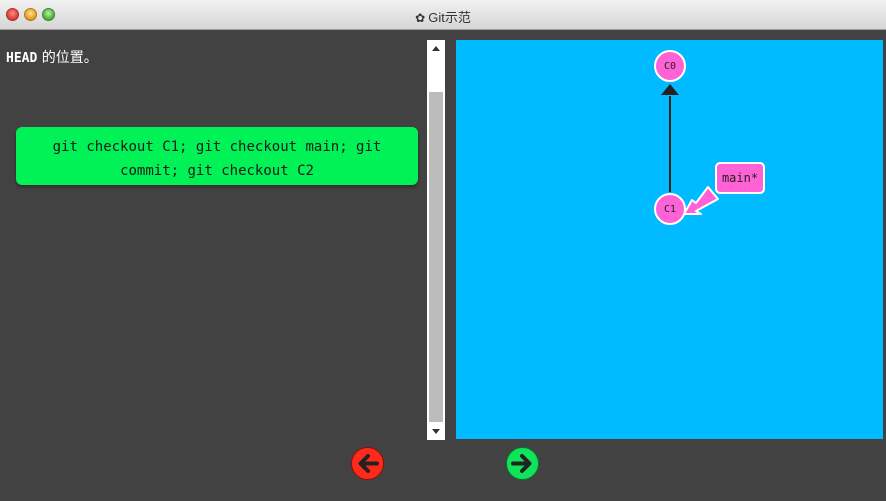 The height and width of the screenshot is (501, 886). What do you see at coordinates (22, 58) in the screenshot?
I see `instruction-head-keyword: HEAD` at bounding box center [22, 58].